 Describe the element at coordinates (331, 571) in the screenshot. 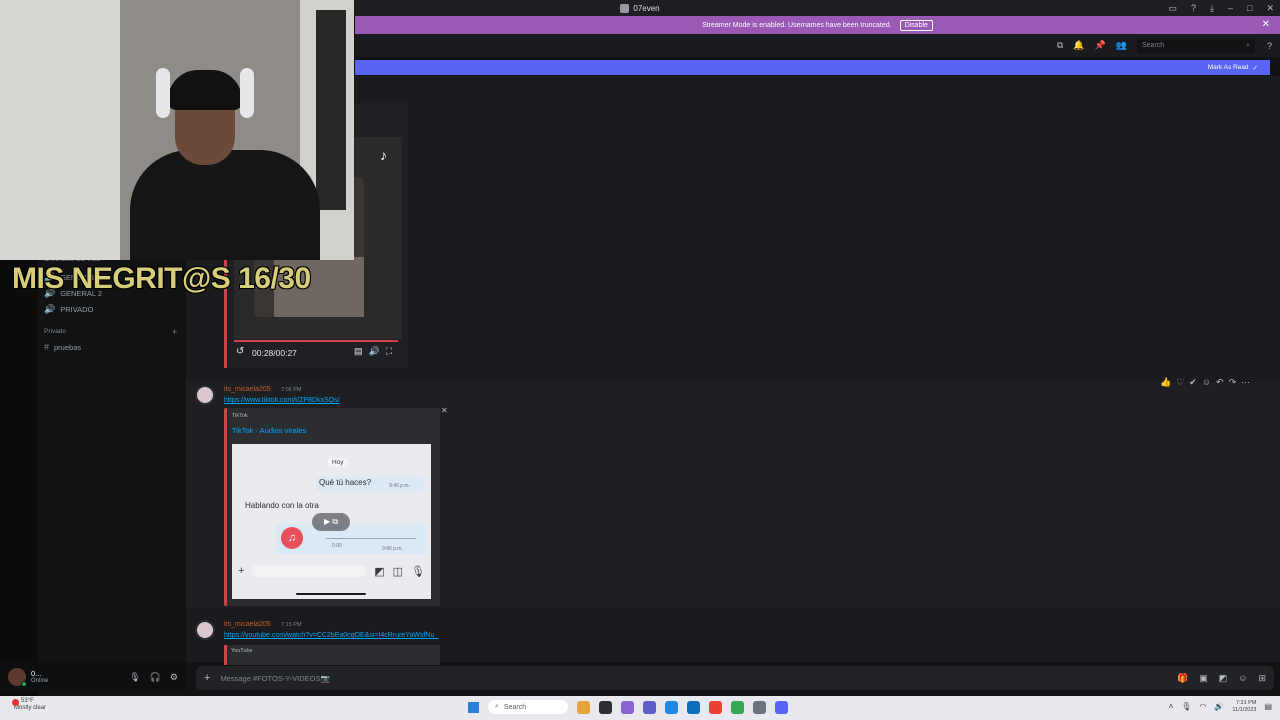

I see `phone-input-bar: + ◩ ◫ 🎙` at that location.